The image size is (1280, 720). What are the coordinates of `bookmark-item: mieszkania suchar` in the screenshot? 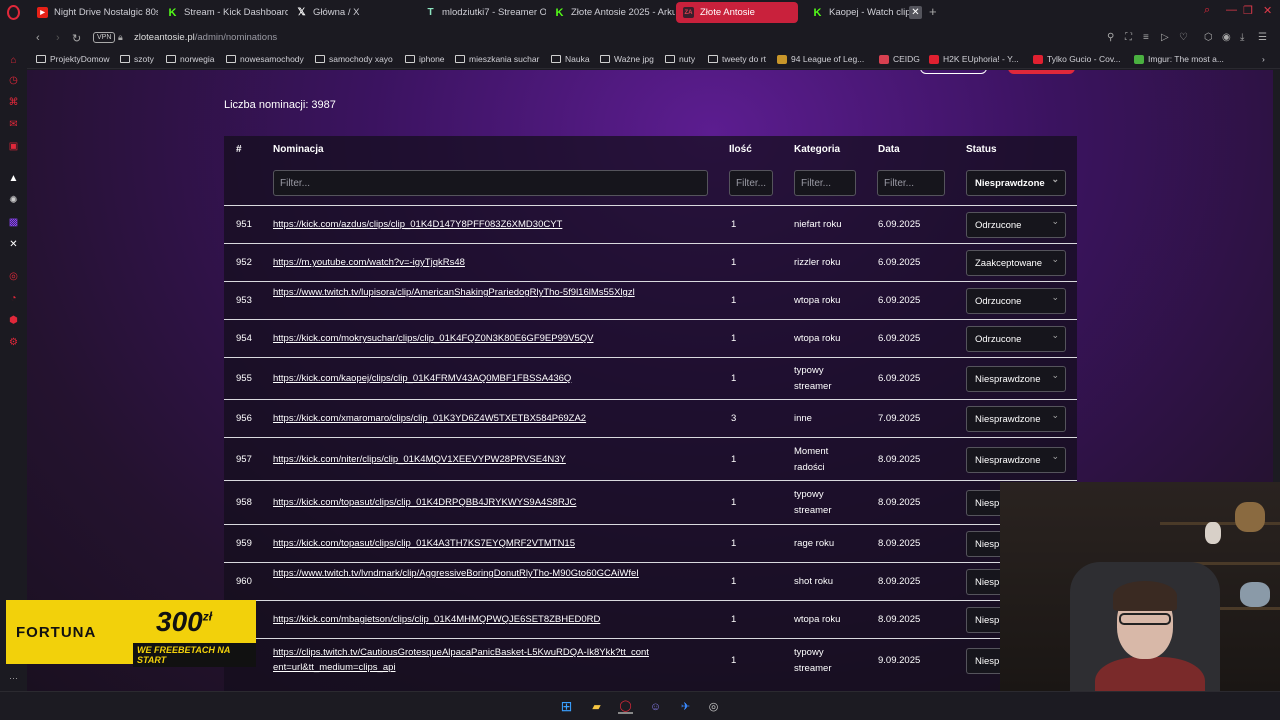 It's located at (497, 59).